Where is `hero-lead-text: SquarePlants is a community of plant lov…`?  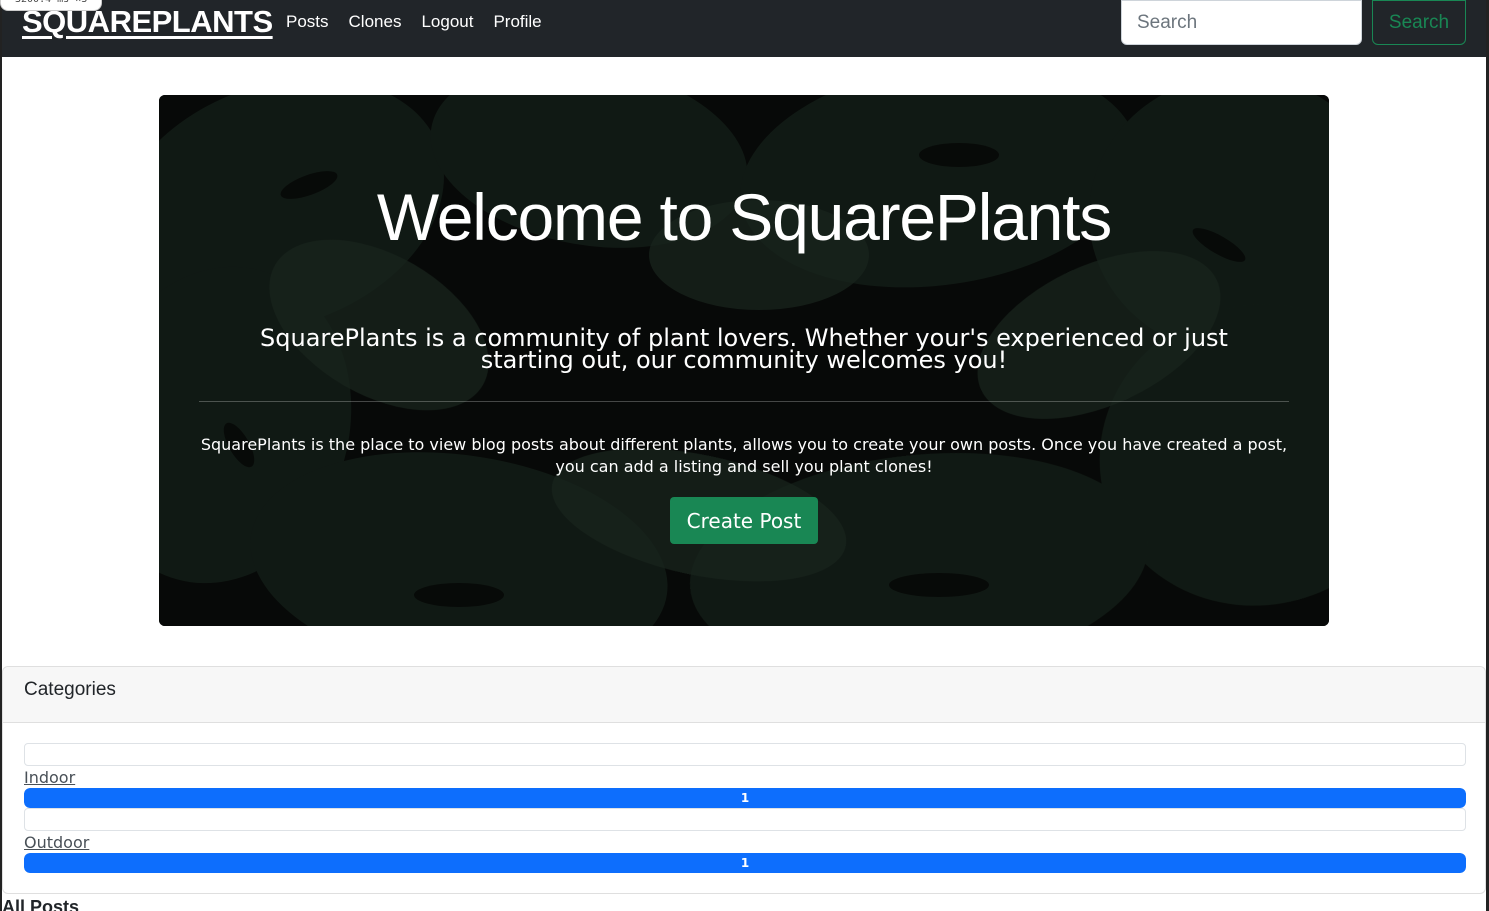 hero-lead-text: SquarePlants is a community of plant lov… is located at coordinates (744, 349).